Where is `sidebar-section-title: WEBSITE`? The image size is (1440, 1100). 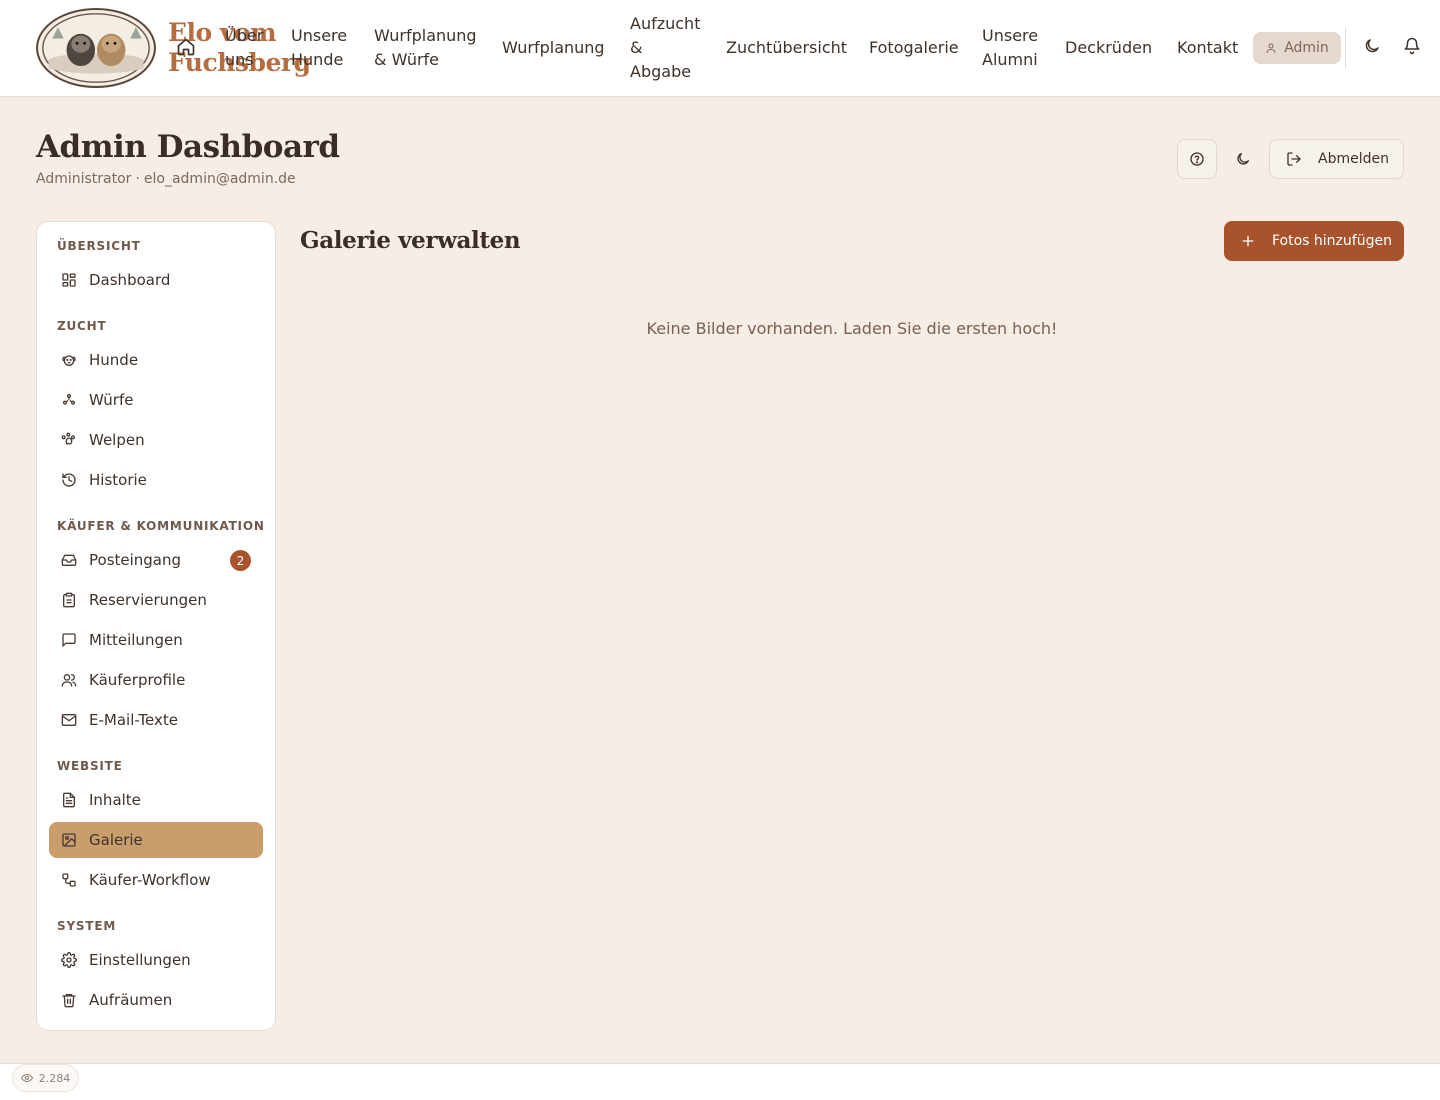 sidebar-section-title: WEBSITE is located at coordinates (90, 766).